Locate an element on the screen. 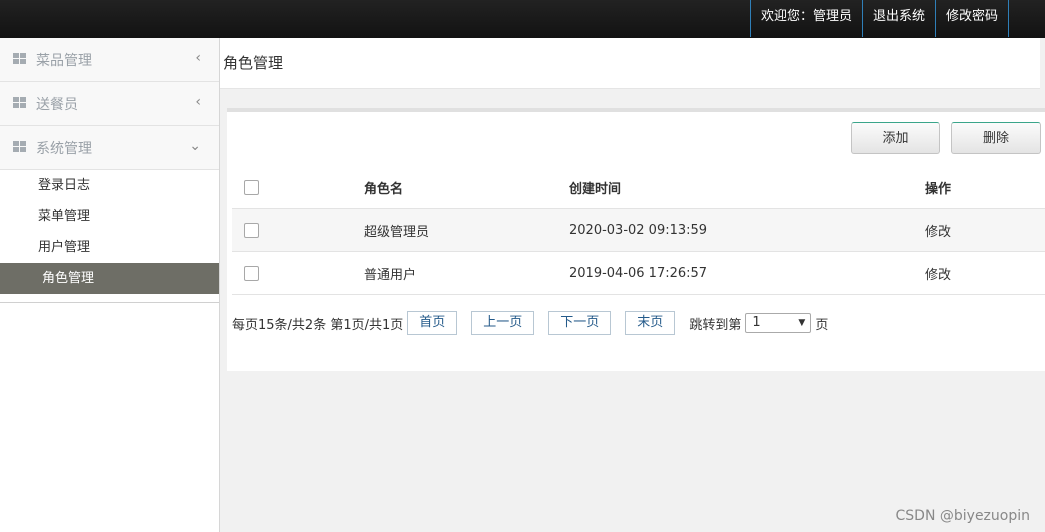 The width and height of the screenshot is (1045, 532). sidebar-item-user-management: 用户管理 is located at coordinates (109, 247).